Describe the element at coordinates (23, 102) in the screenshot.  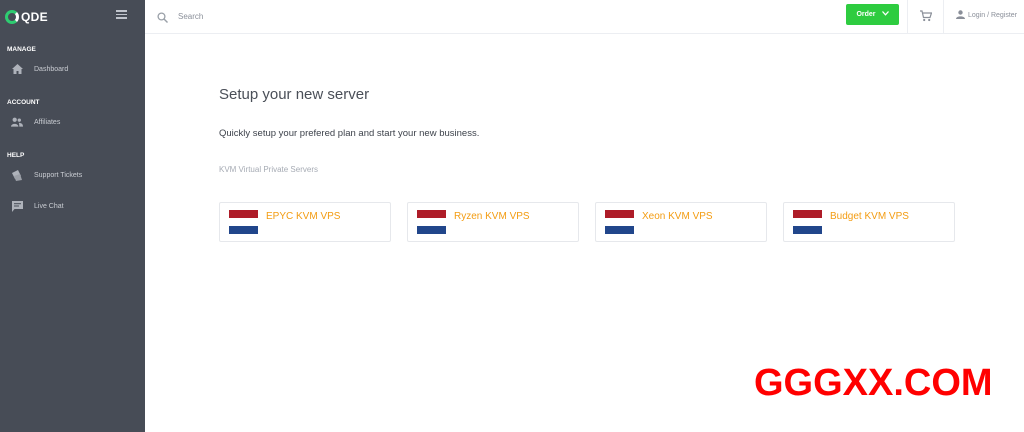
I see `sidebar-section-account: ACCOUNT` at that location.